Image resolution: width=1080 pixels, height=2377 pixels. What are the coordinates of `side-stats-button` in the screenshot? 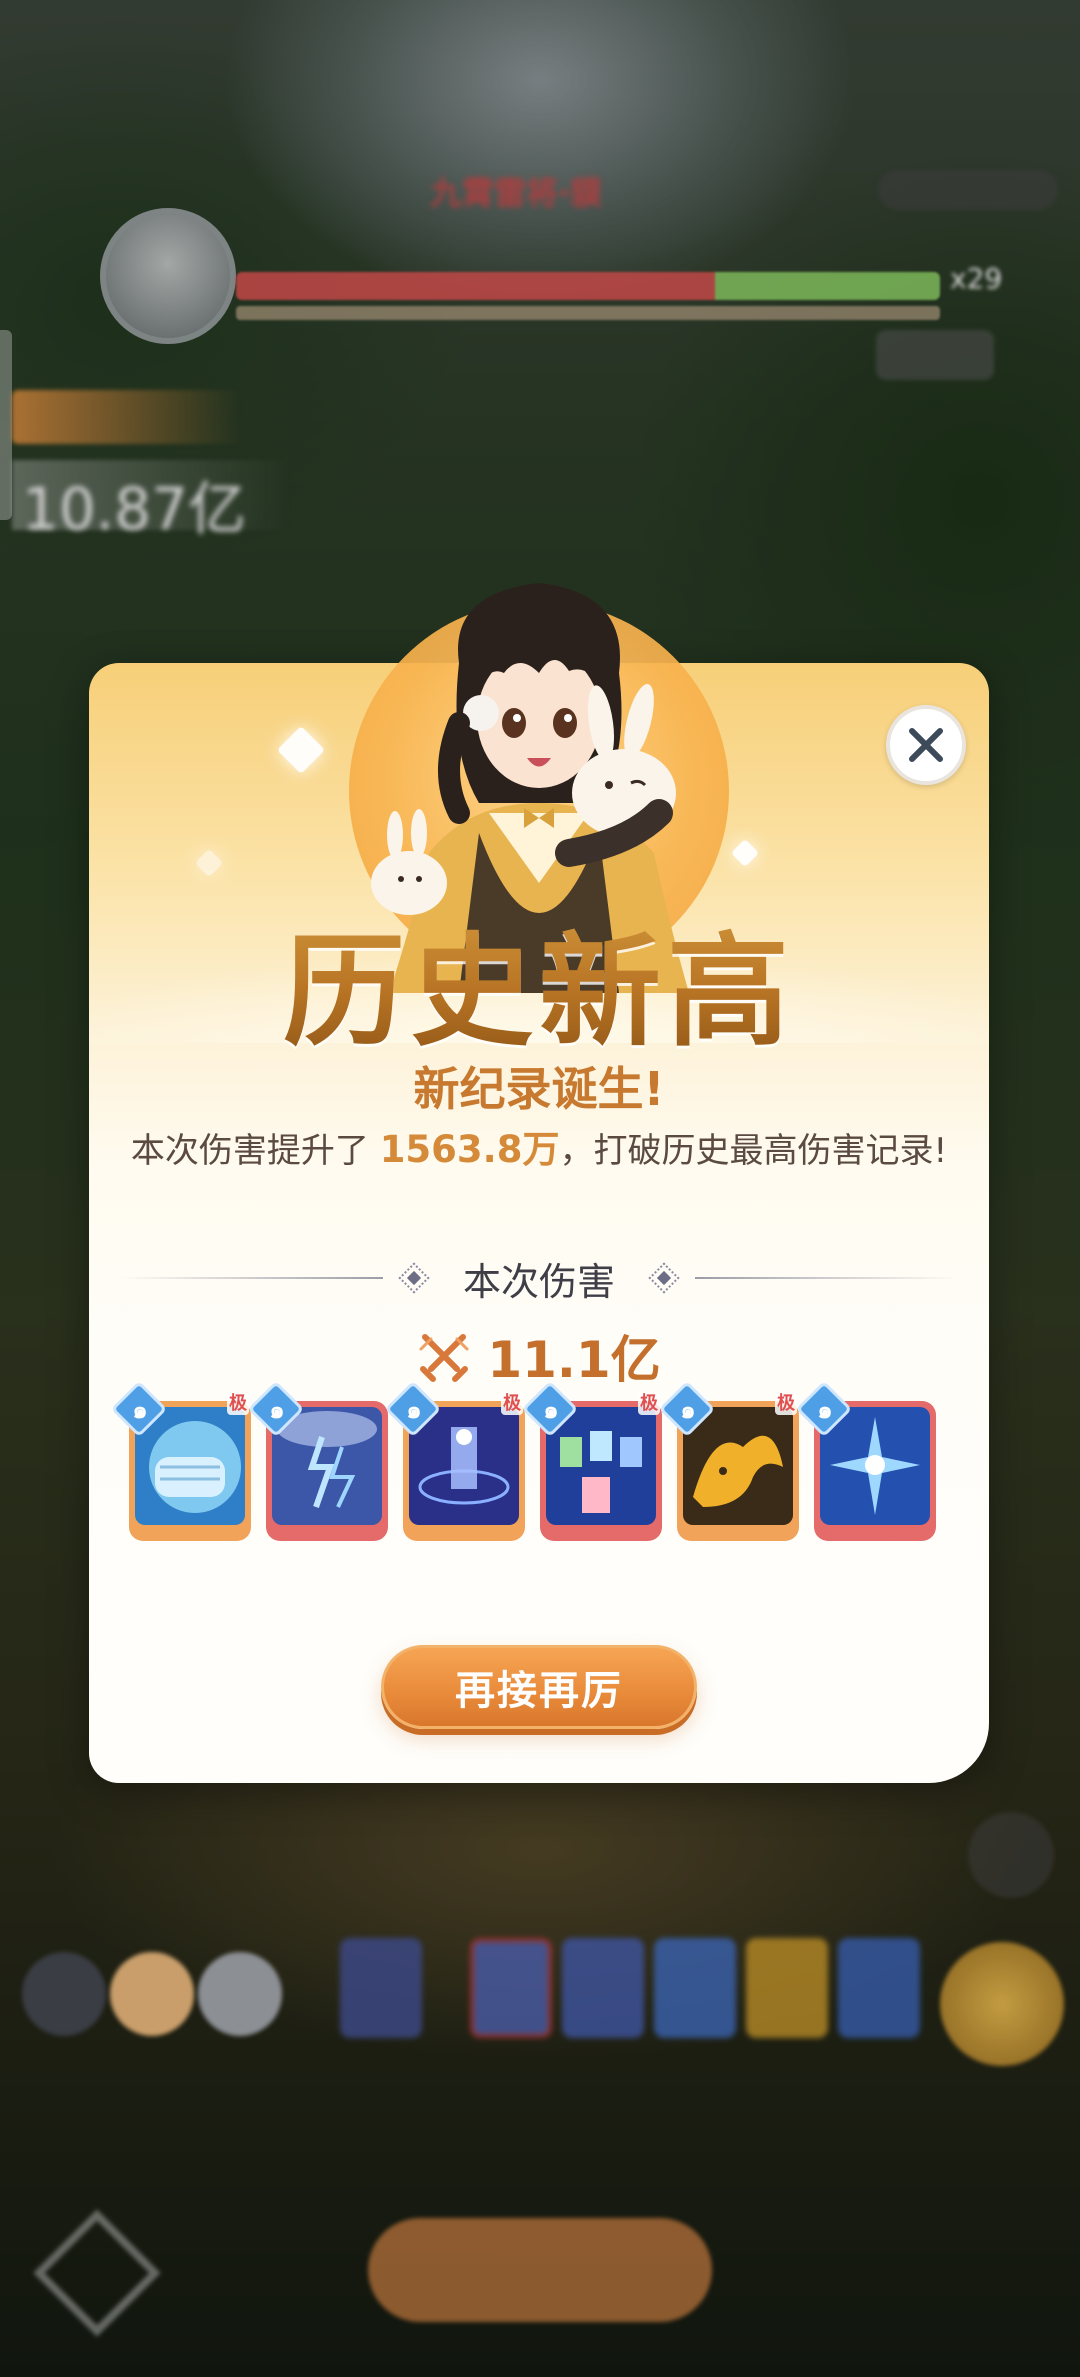 It's located at (1011, 1855).